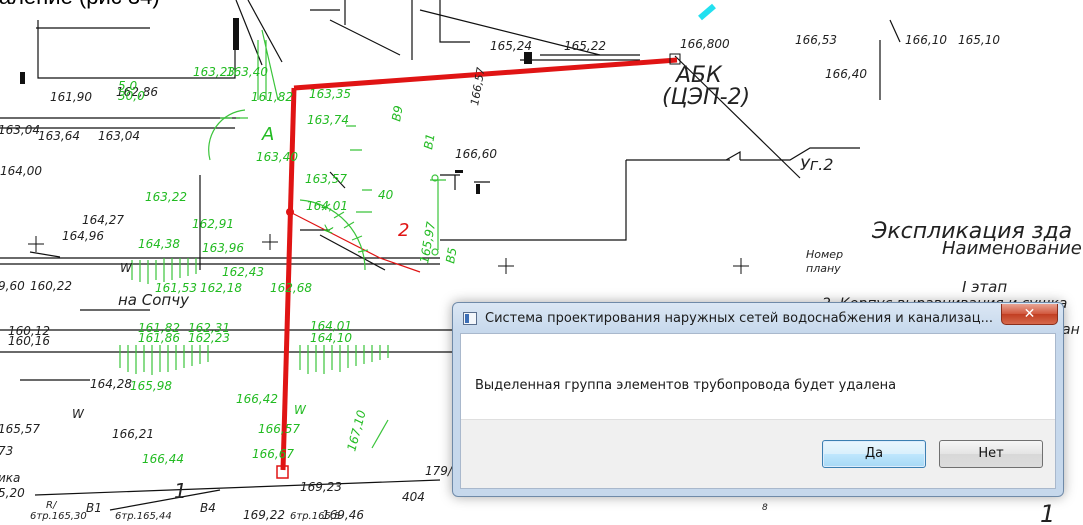 This screenshot has height=525, width=1083. I want to click on cad-label: 73, so click(6, 451).